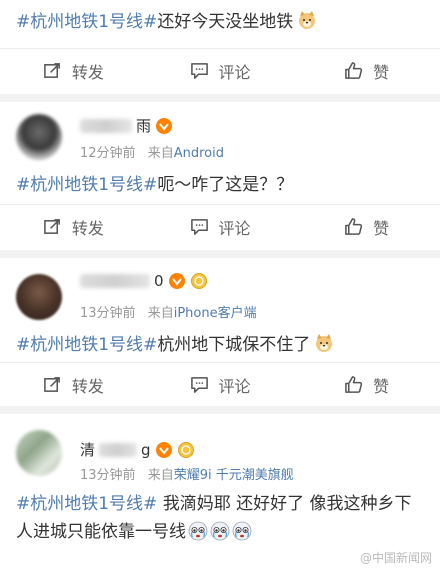 This screenshot has height=568, width=440. I want to click on user-name-row: 清 g, so click(137, 449).